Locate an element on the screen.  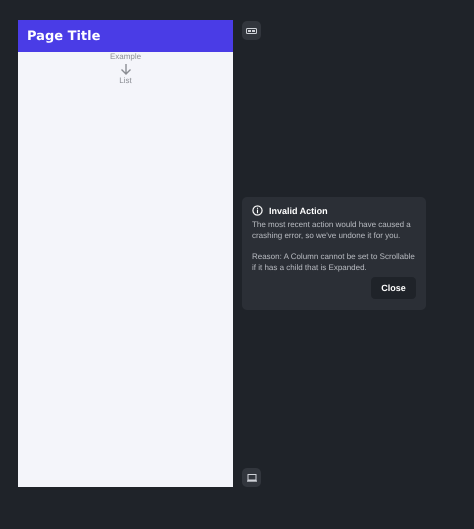
toggle-icon is located at coordinates (251, 30).